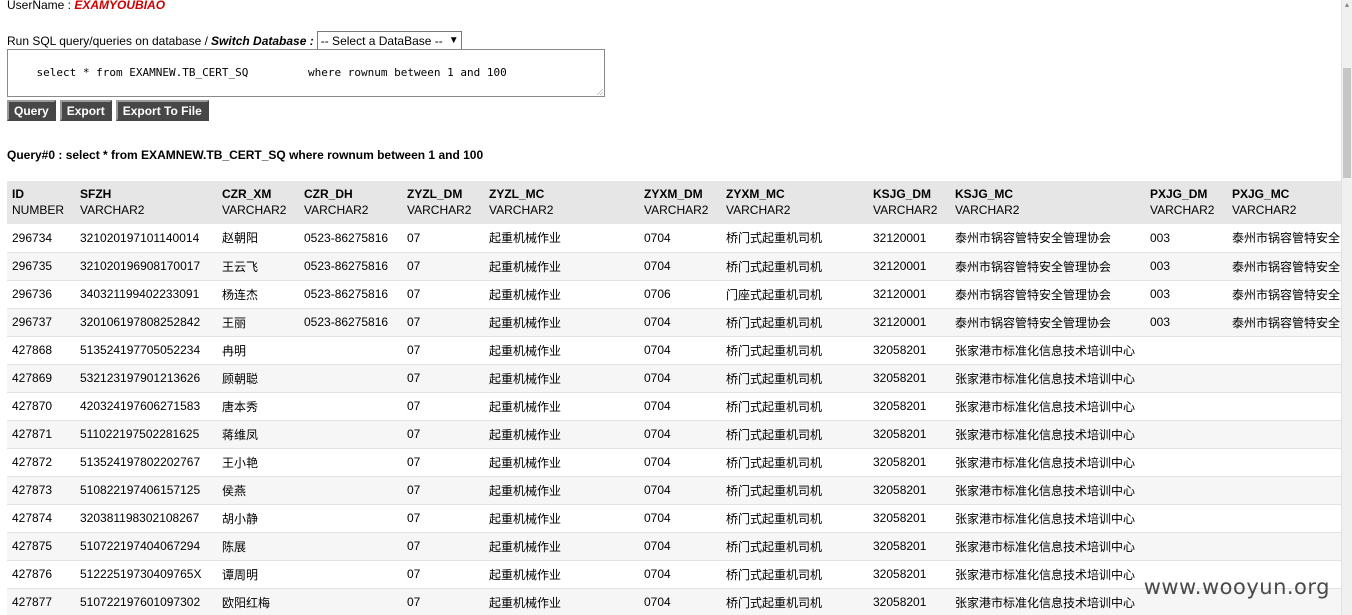  Describe the element at coordinates (41, 601) in the screenshot. I see `table-cell: 427877` at that location.